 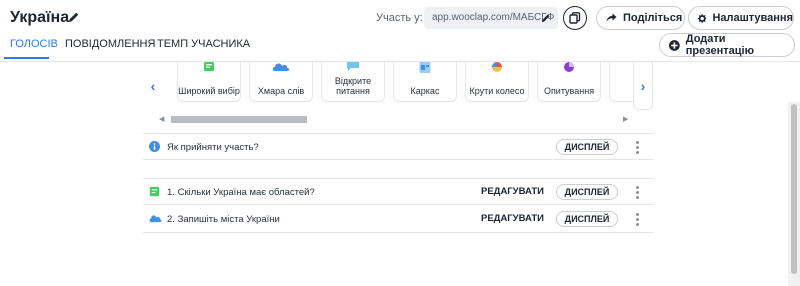 What do you see at coordinates (425, 91) in the screenshot?
I see `question-type-label: Каркас` at bounding box center [425, 91].